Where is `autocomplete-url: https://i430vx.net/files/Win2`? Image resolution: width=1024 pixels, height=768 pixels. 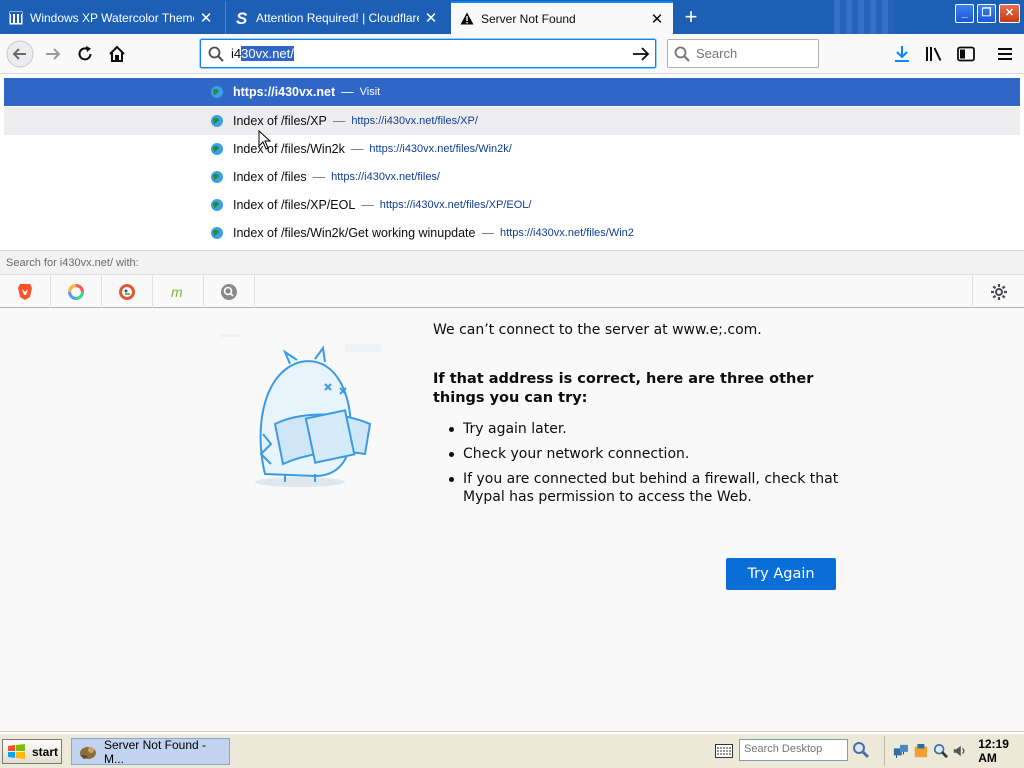
autocomplete-url: https://i430vx.net/files/Win2 is located at coordinates (566, 233).